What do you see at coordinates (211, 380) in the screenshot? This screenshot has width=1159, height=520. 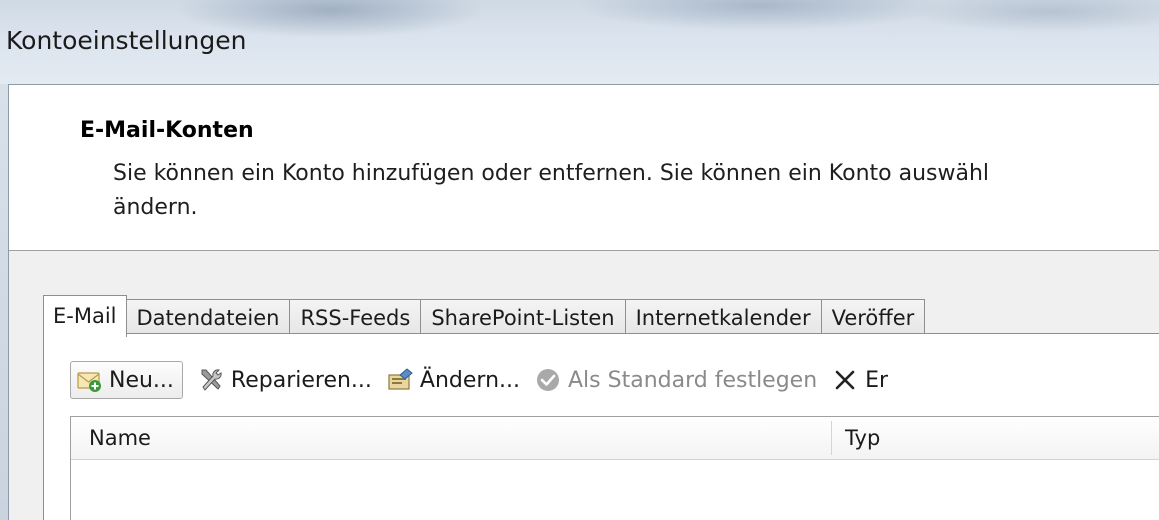 I see `tools-icon` at bounding box center [211, 380].